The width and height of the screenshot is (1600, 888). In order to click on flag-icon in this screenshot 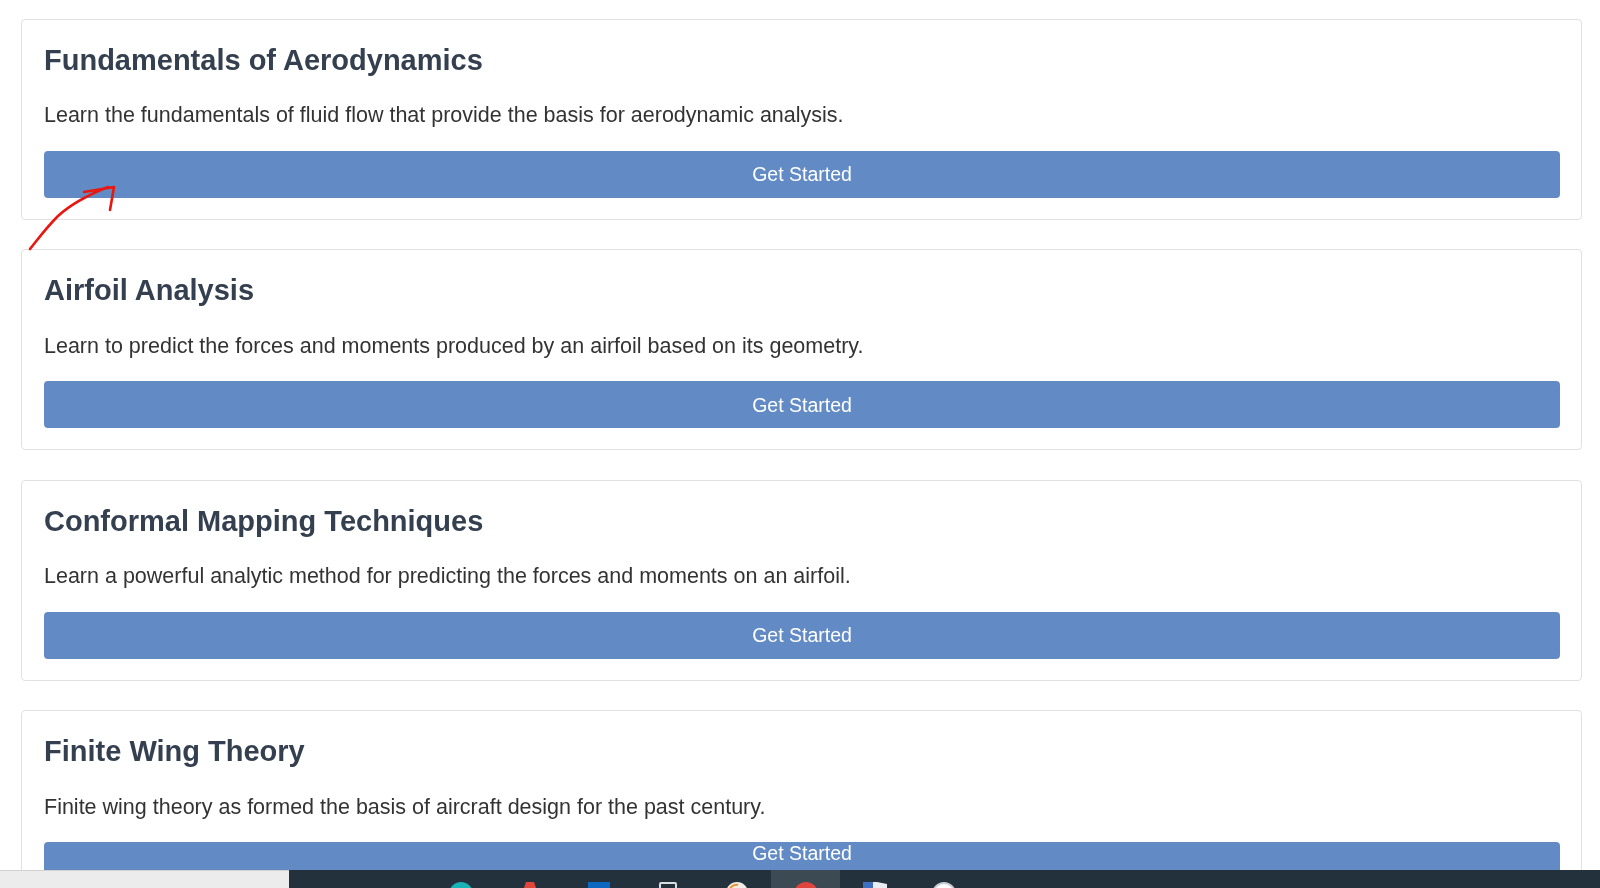, I will do `click(874, 885)`.